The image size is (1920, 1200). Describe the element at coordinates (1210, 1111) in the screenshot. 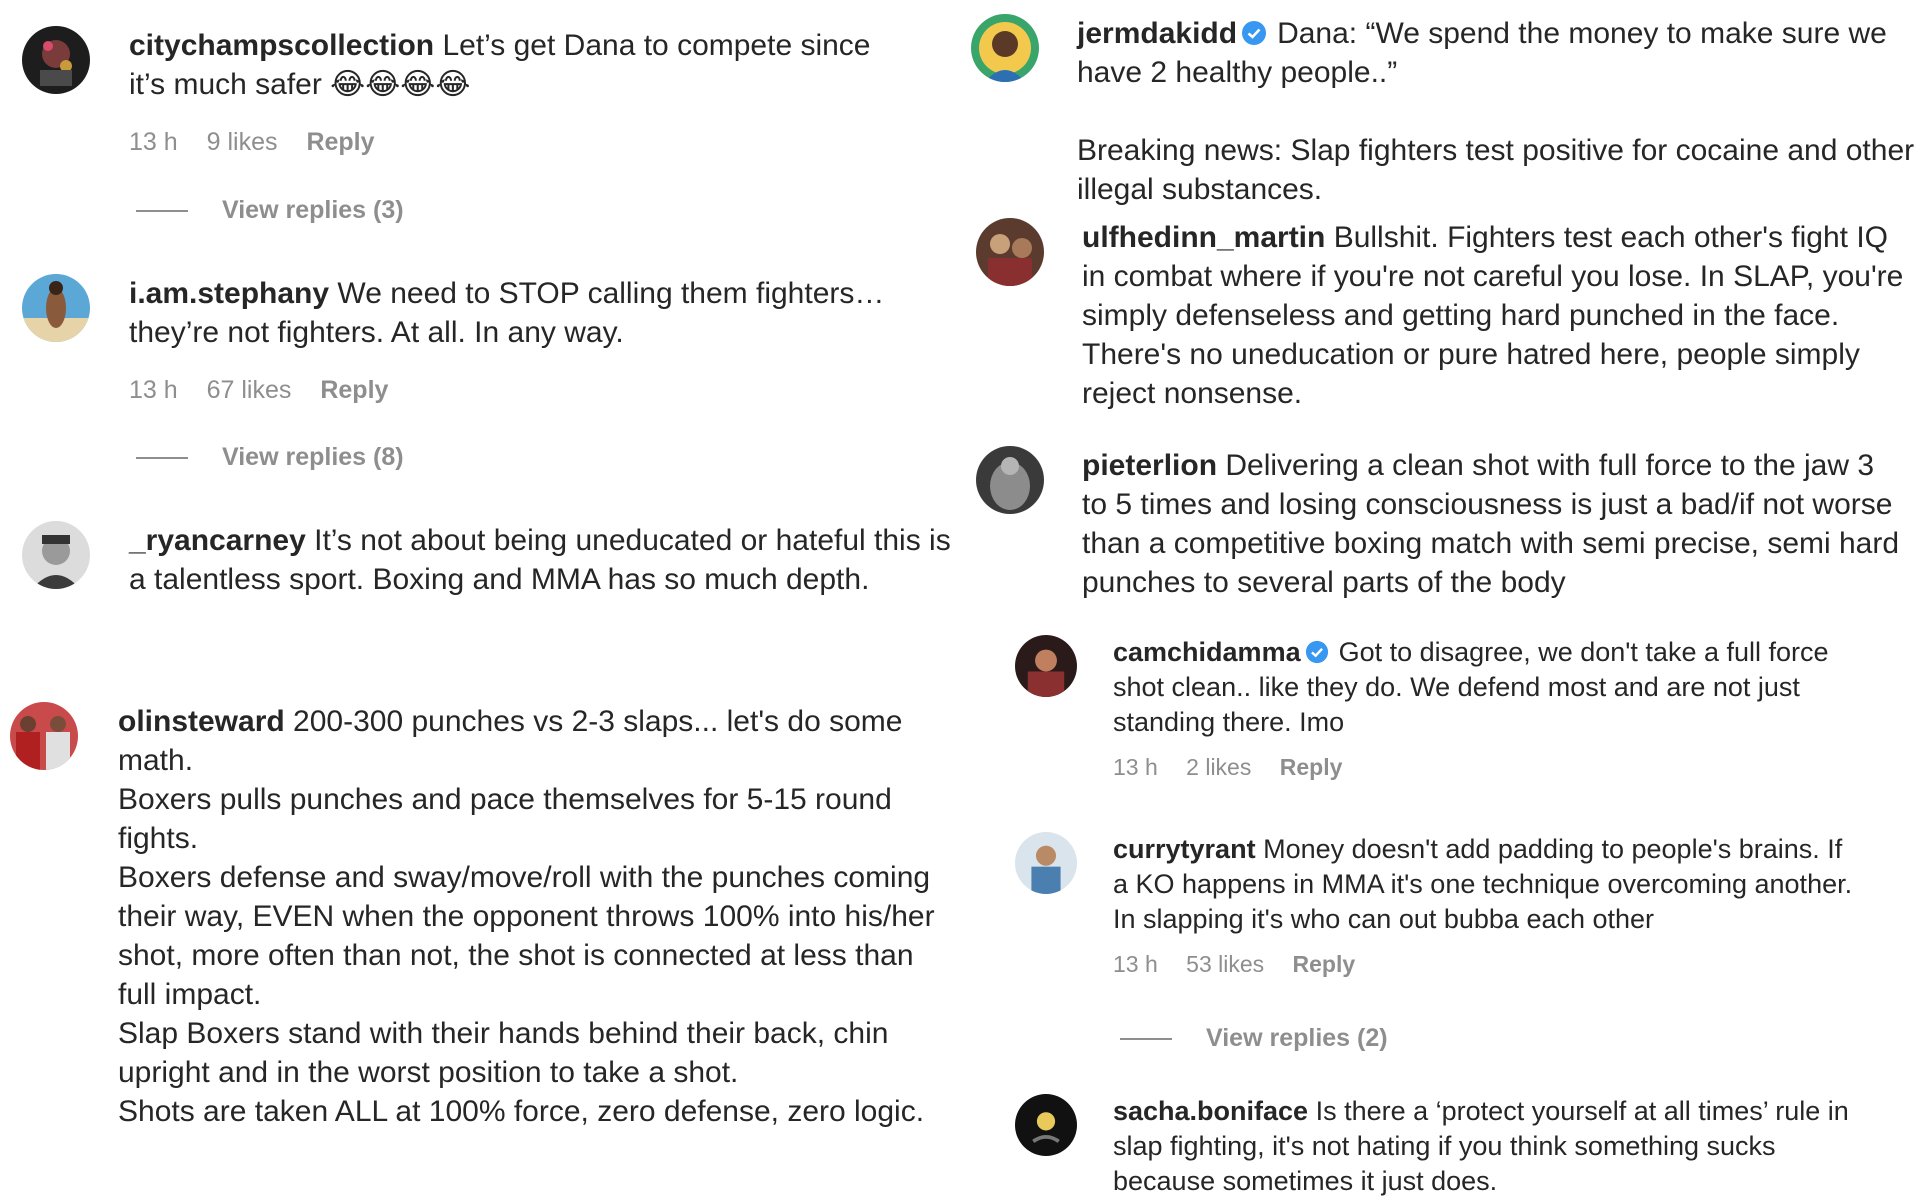

I see `comment-username: sacha.boniface` at that location.